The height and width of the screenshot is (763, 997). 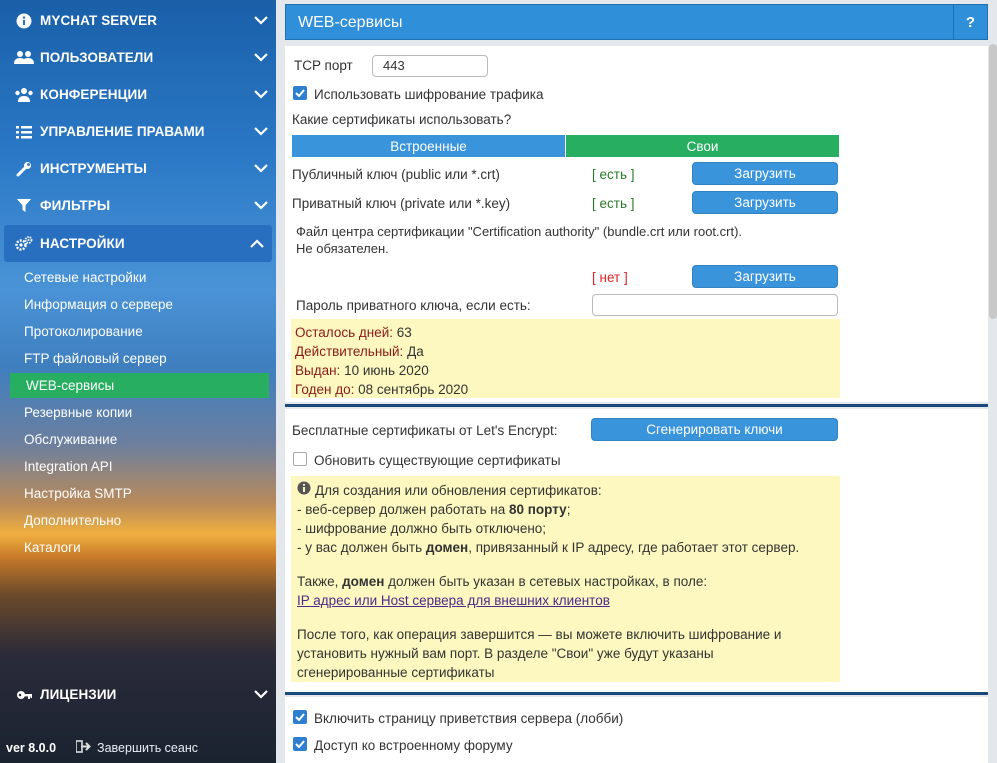 What do you see at coordinates (144, 493) in the screenshot?
I see `sub-item-smtp: Настройка SMTP` at bounding box center [144, 493].